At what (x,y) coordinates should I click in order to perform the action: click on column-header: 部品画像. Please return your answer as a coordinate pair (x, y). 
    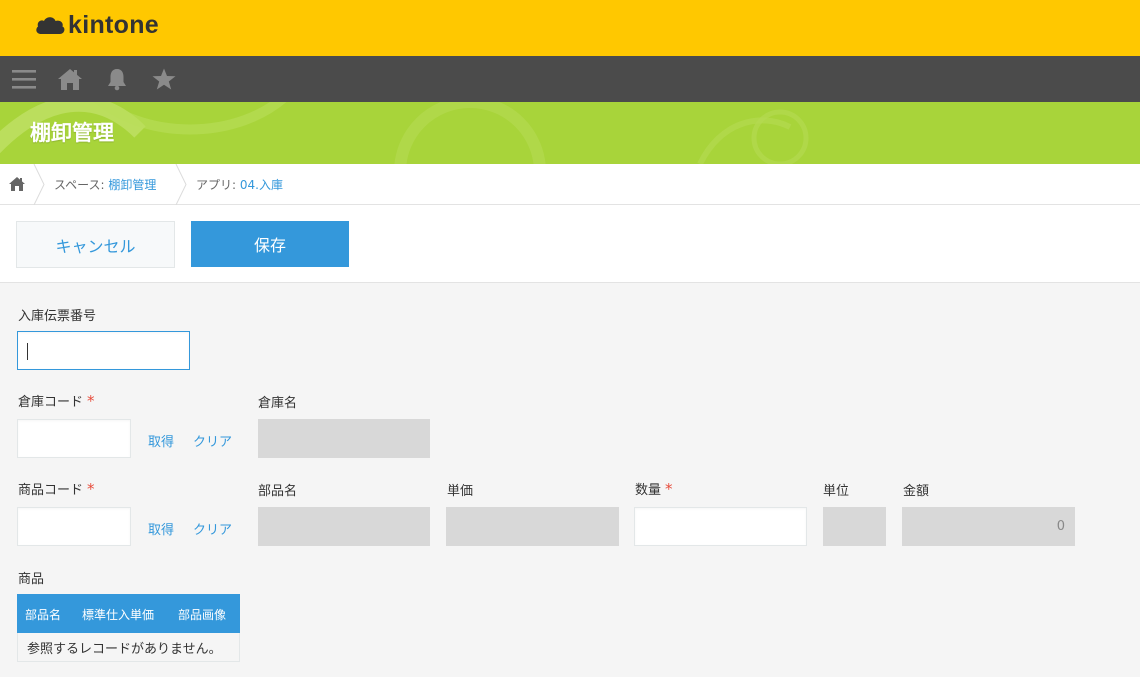
    Looking at the image, I should click on (202, 615).